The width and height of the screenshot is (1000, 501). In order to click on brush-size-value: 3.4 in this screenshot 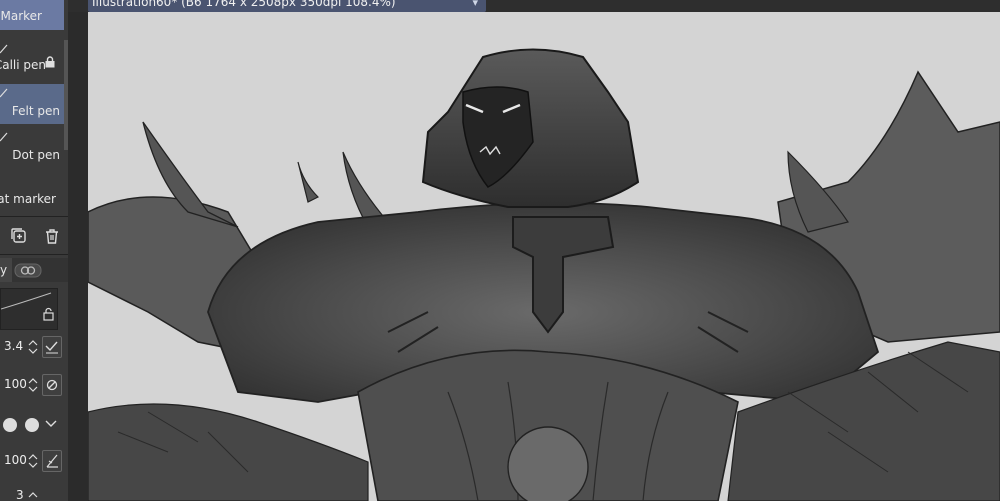, I will do `click(13, 346)`.